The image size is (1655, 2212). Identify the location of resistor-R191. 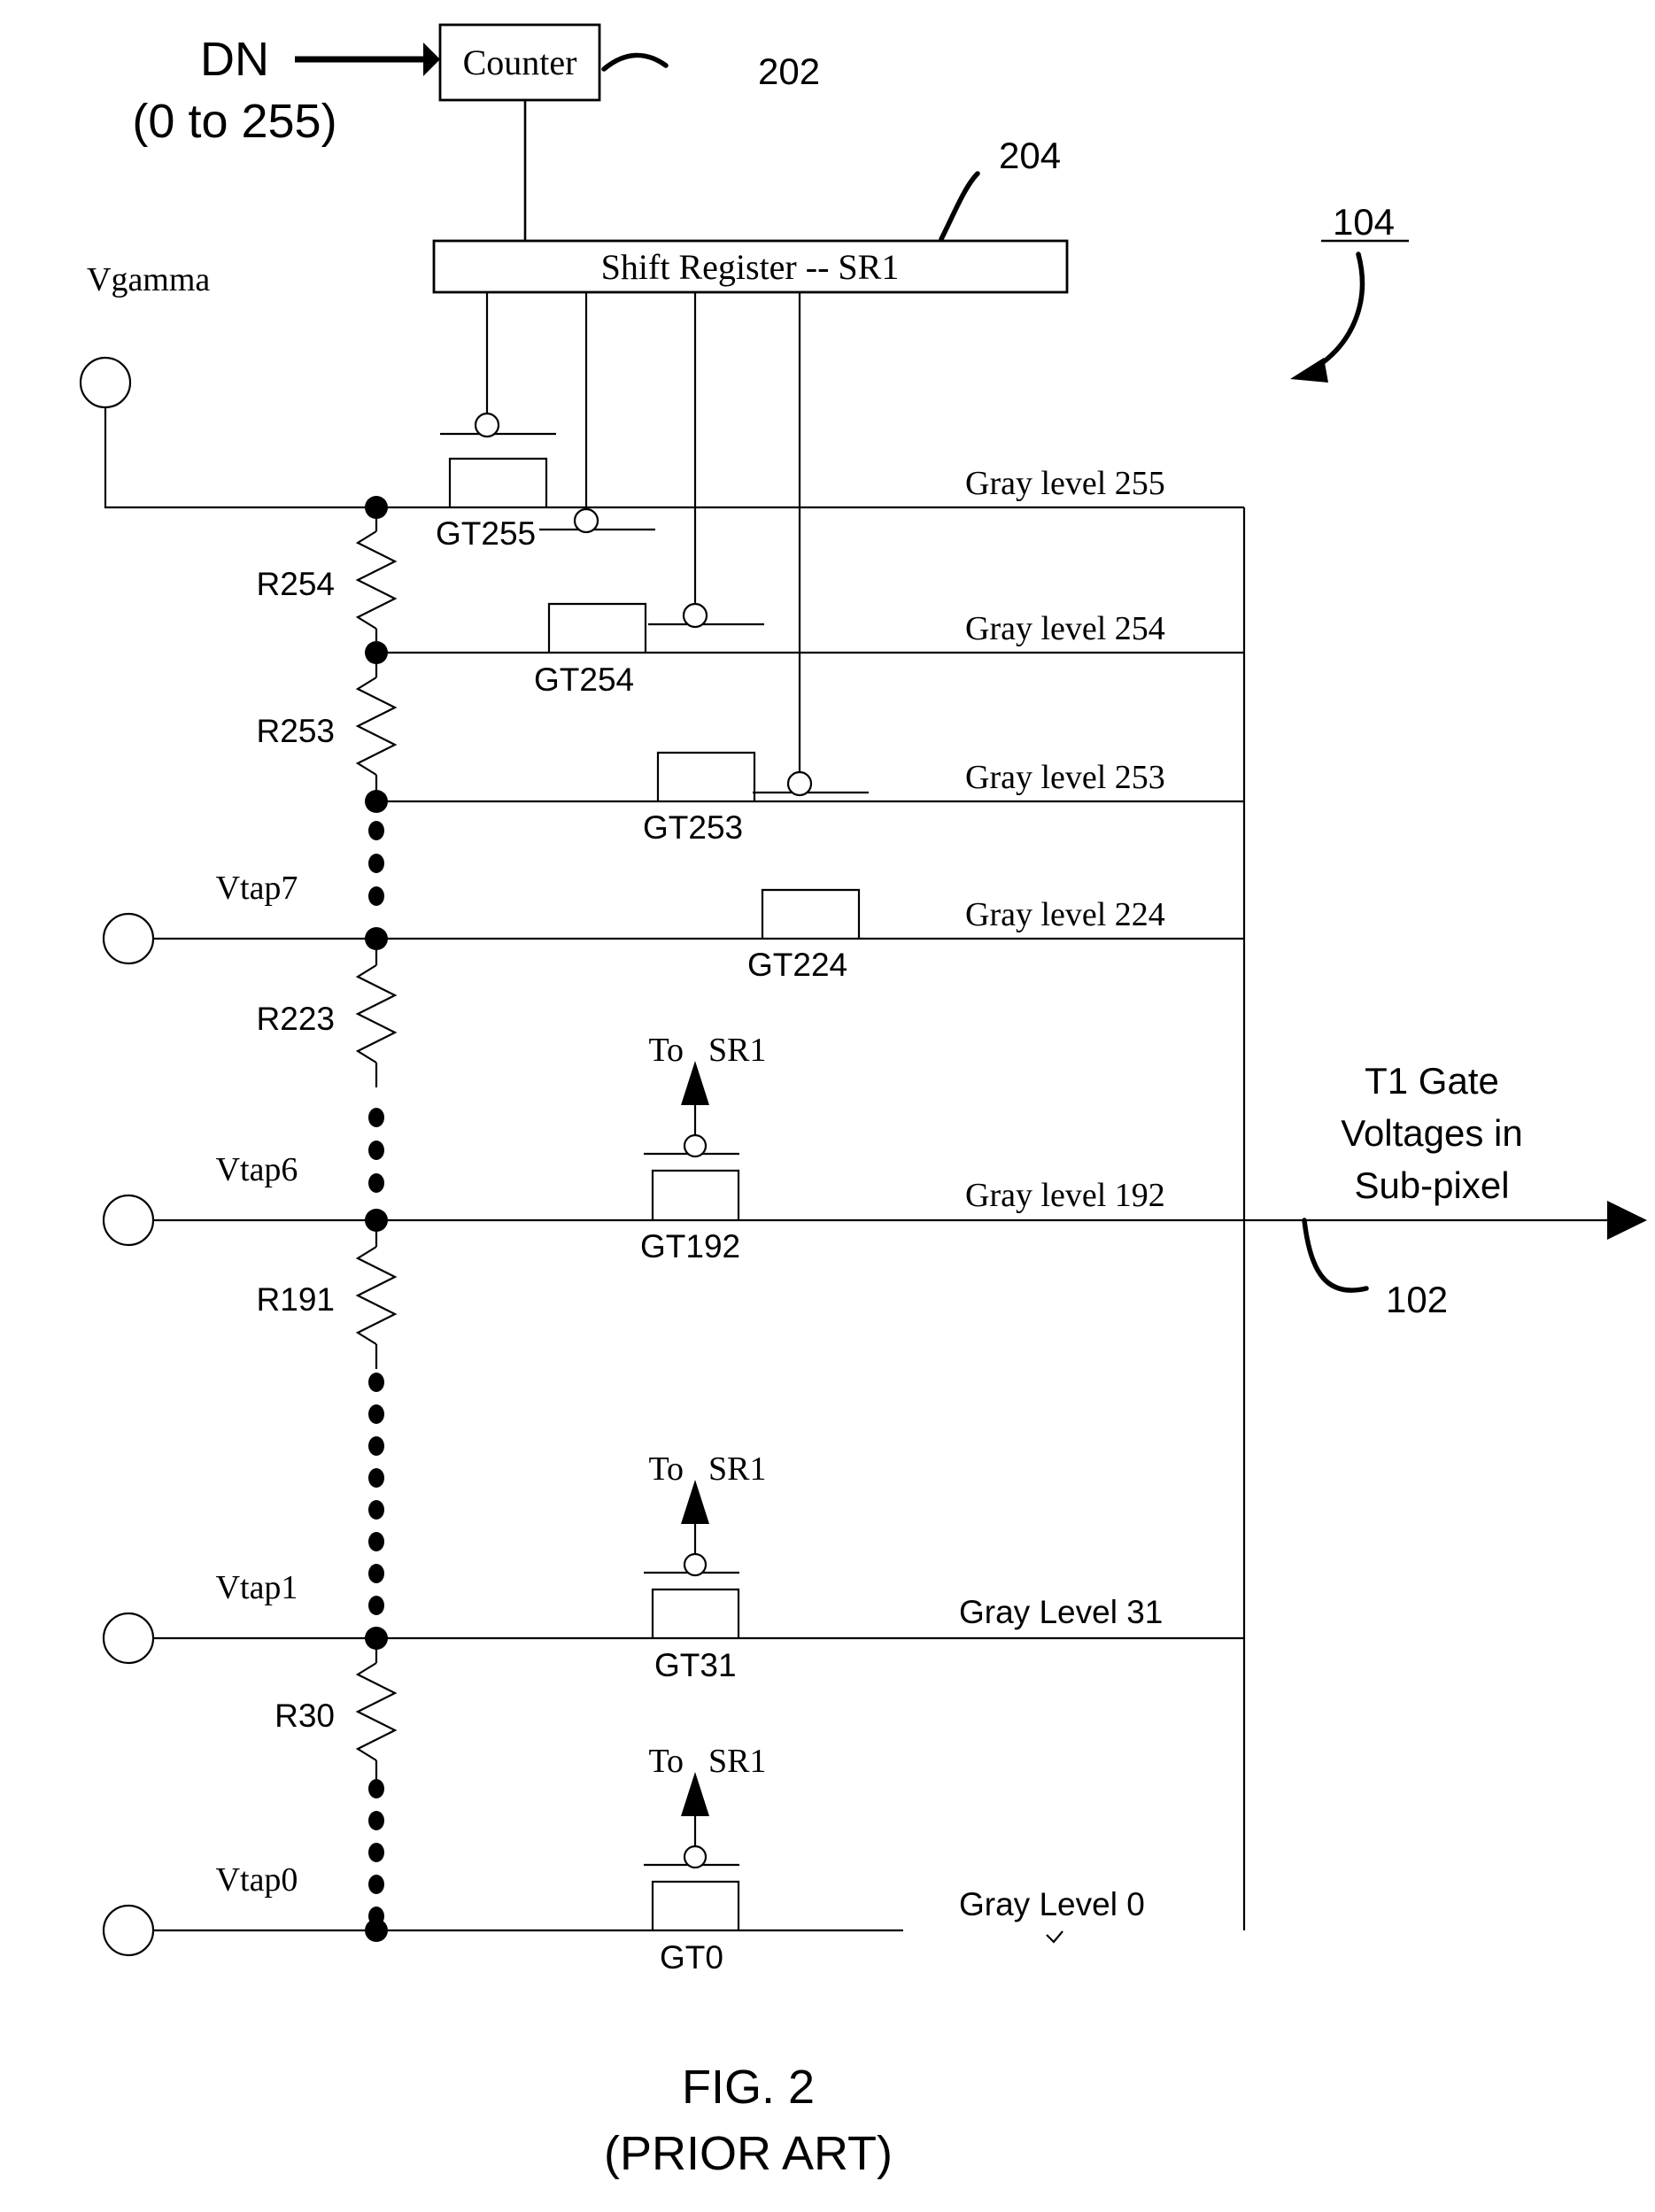
(376, 1295).